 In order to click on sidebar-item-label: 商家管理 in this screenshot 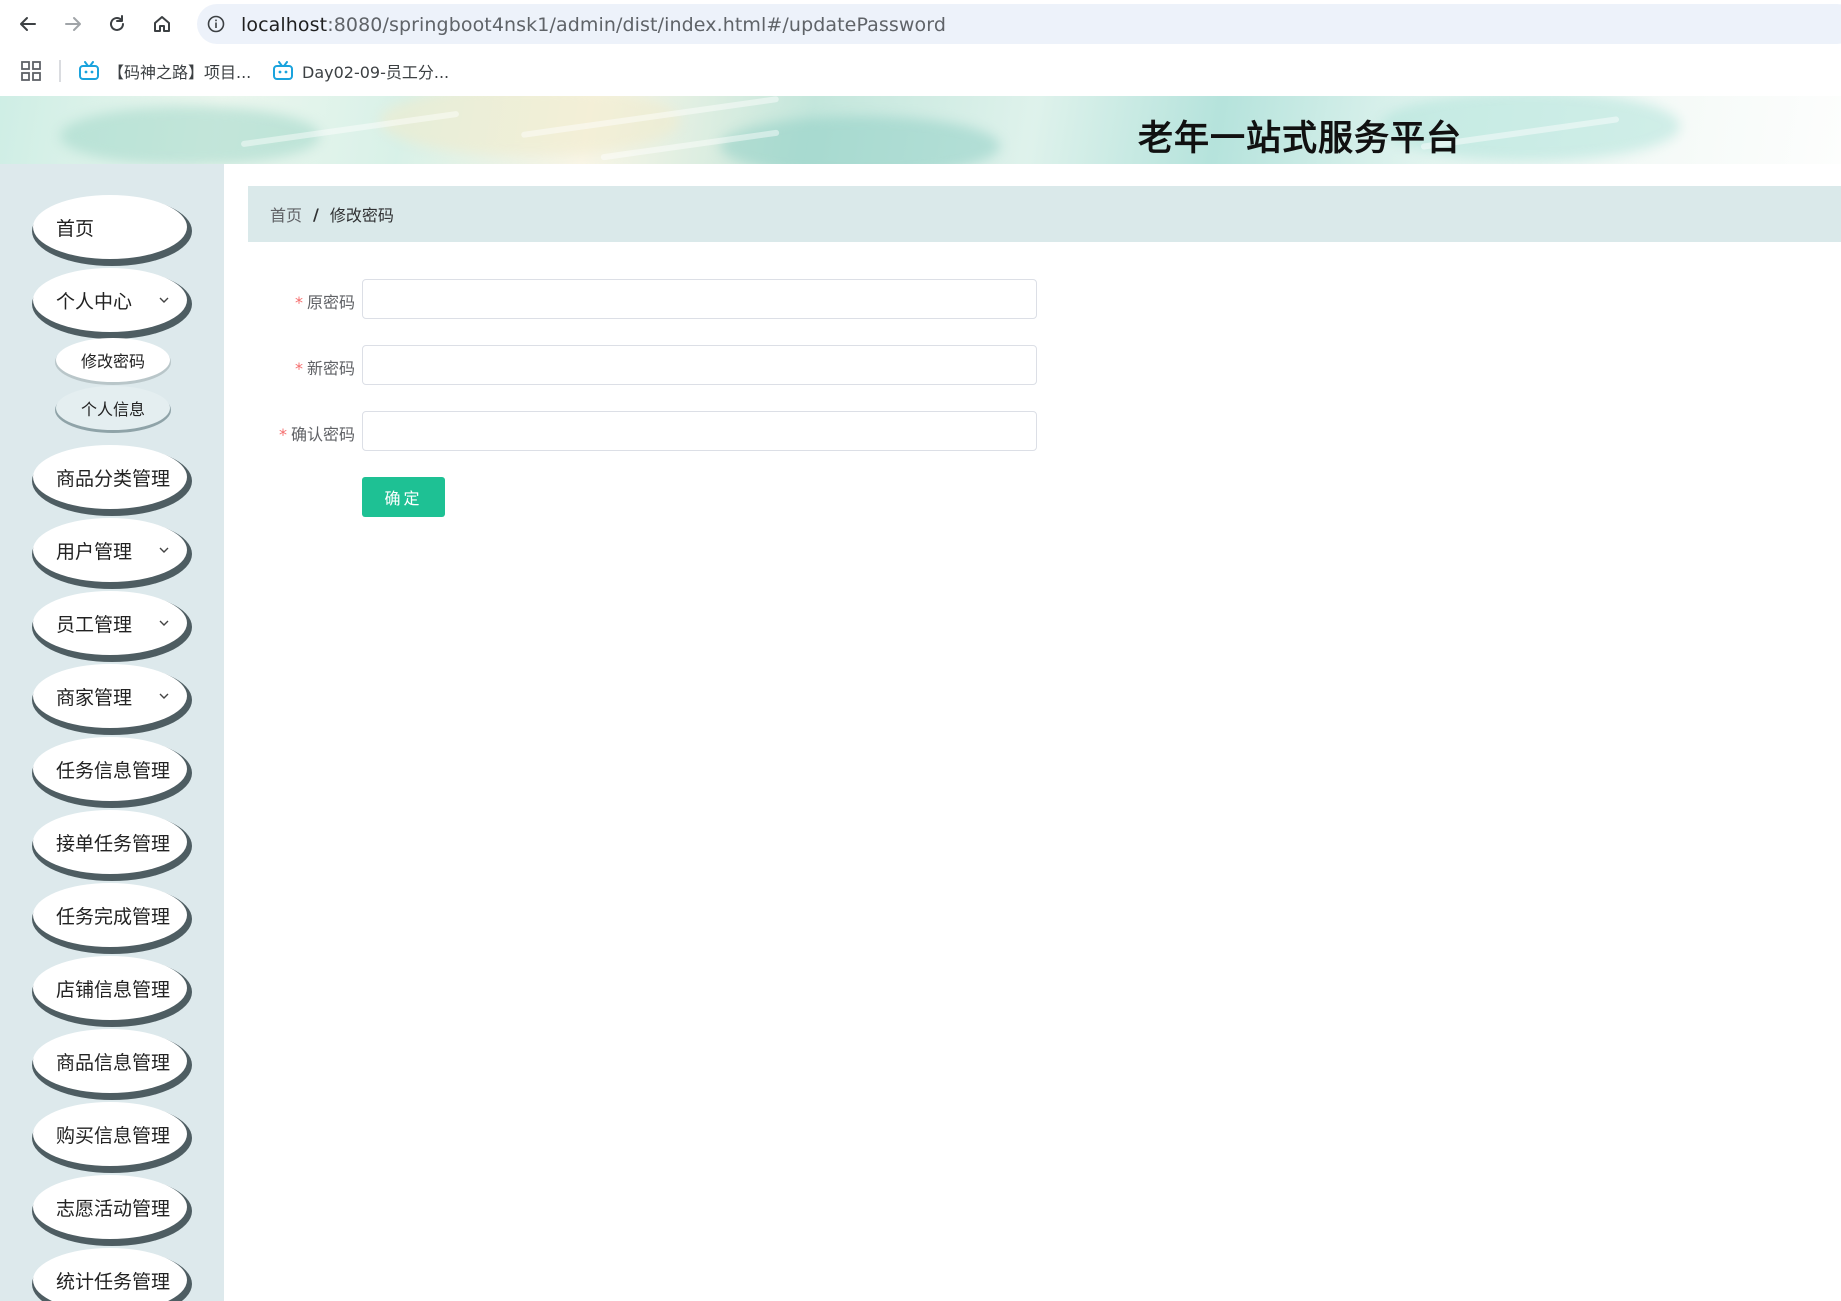, I will do `click(94, 697)`.